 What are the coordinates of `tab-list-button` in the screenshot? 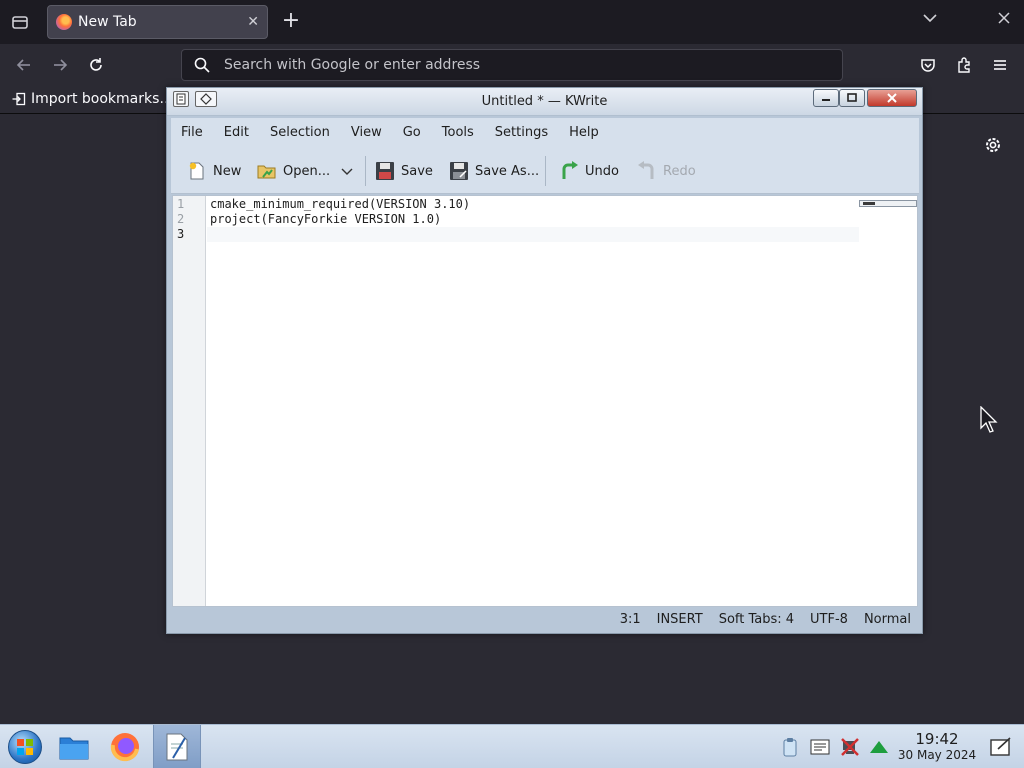 It's located at (20, 22).